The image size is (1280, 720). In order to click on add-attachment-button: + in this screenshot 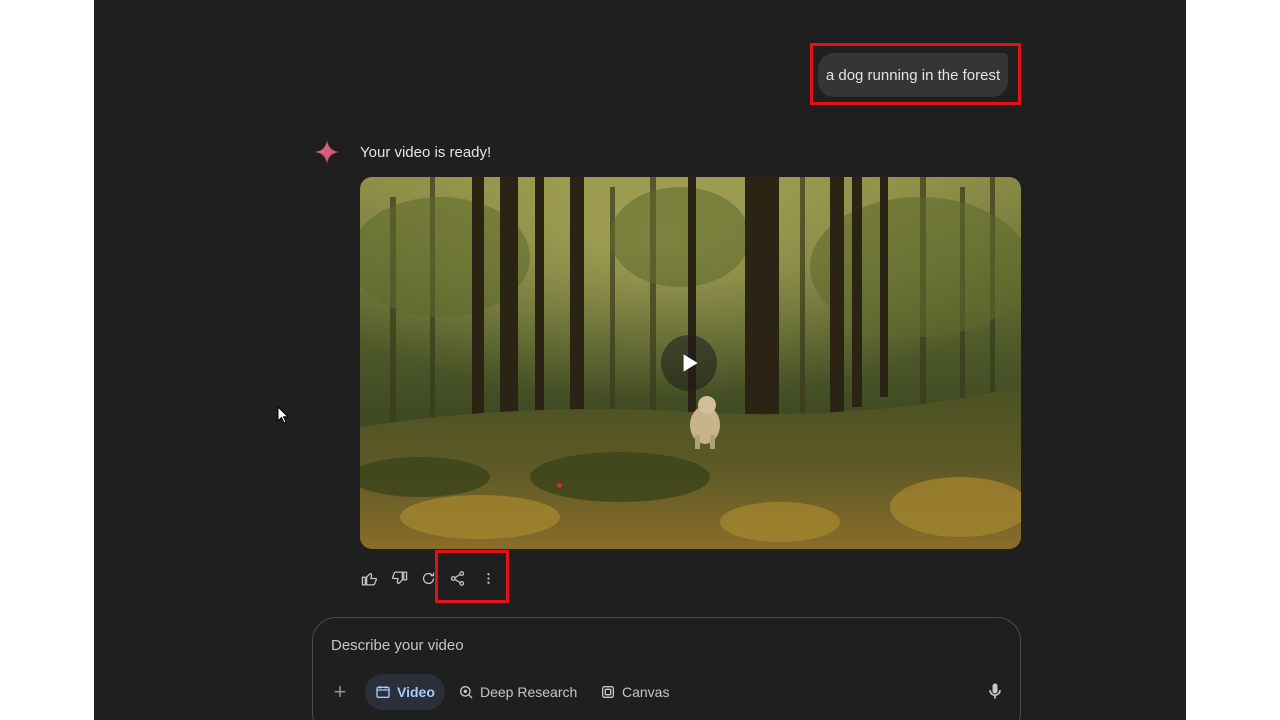, I will do `click(340, 692)`.